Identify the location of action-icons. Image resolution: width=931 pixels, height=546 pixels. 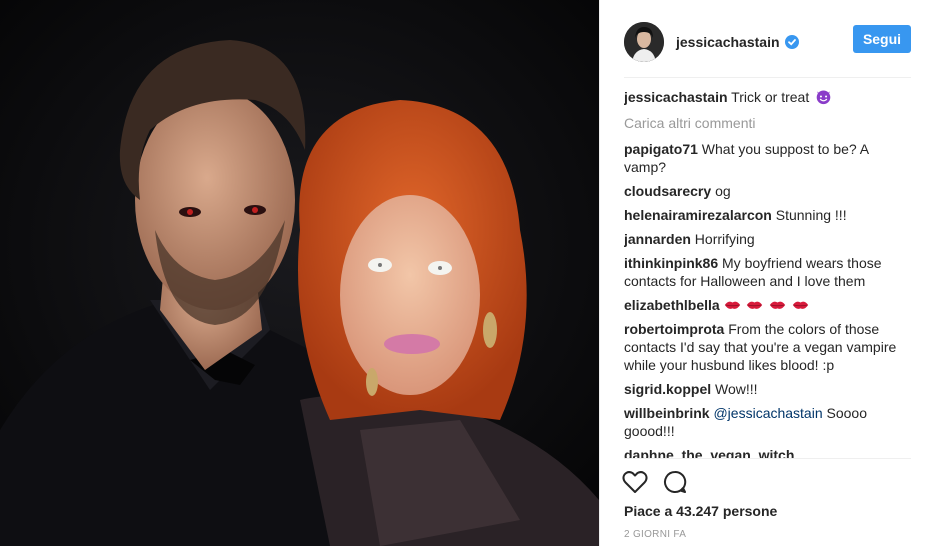
(655, 482).